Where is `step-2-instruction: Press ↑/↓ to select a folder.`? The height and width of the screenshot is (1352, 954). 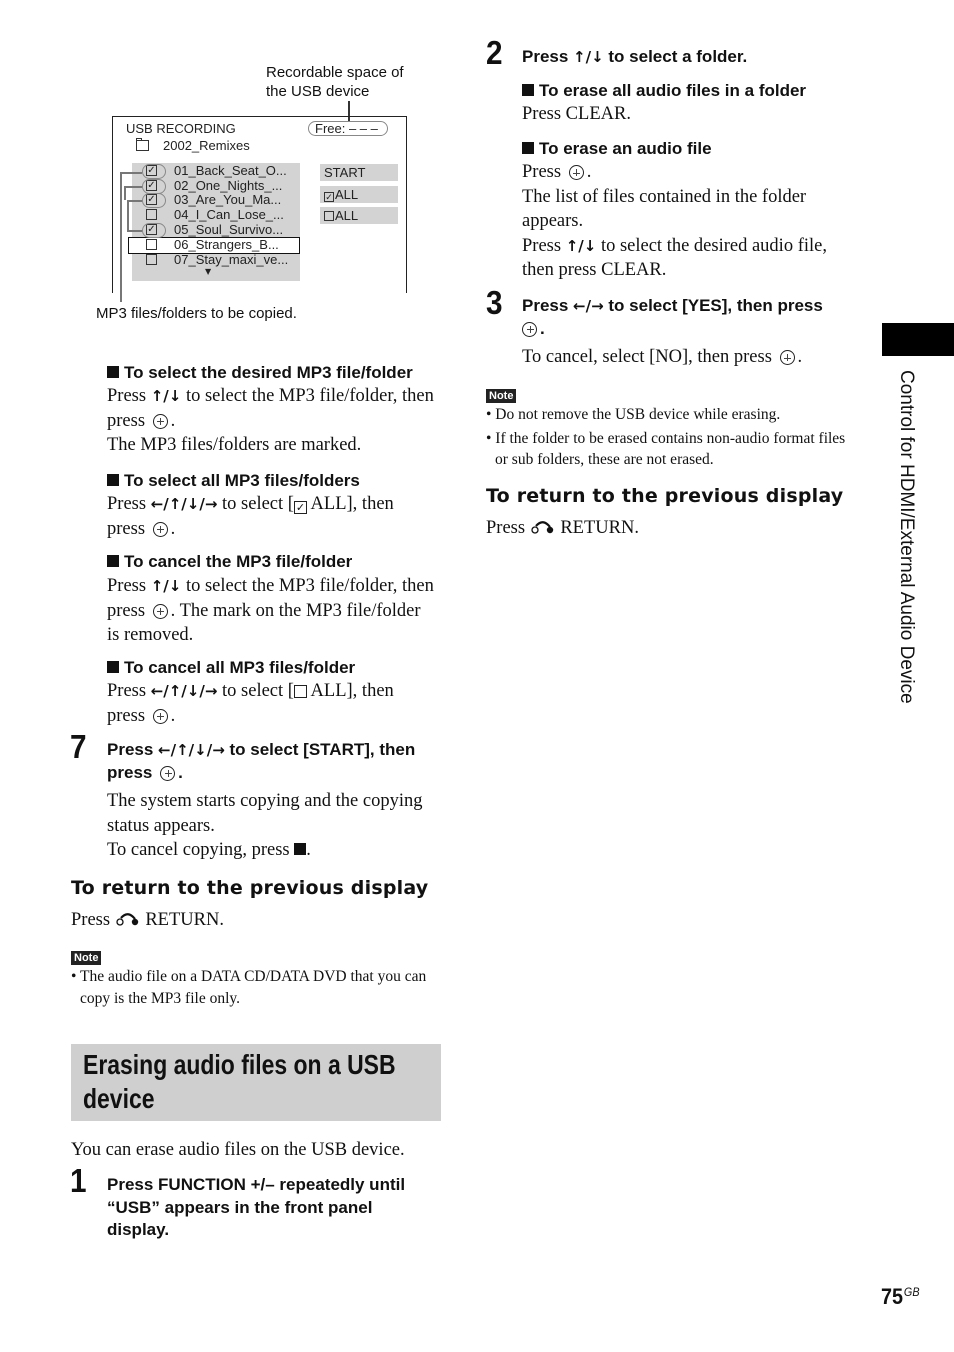 step-2-instruction: Press ↑/↓ to select a folder. is located at coordinates (634, 57).